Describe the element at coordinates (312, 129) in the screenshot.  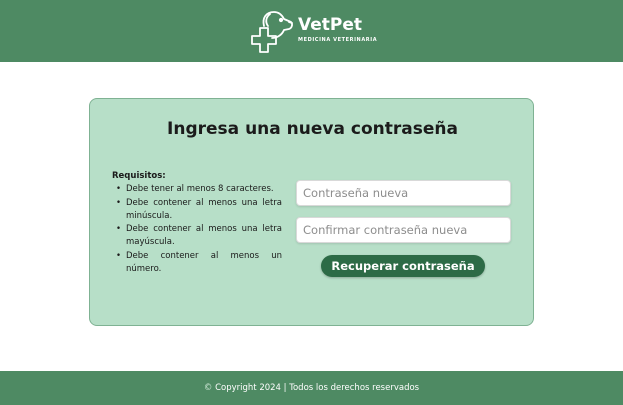
I see `page-title: Ingresa una nueva contraseña` at that location.